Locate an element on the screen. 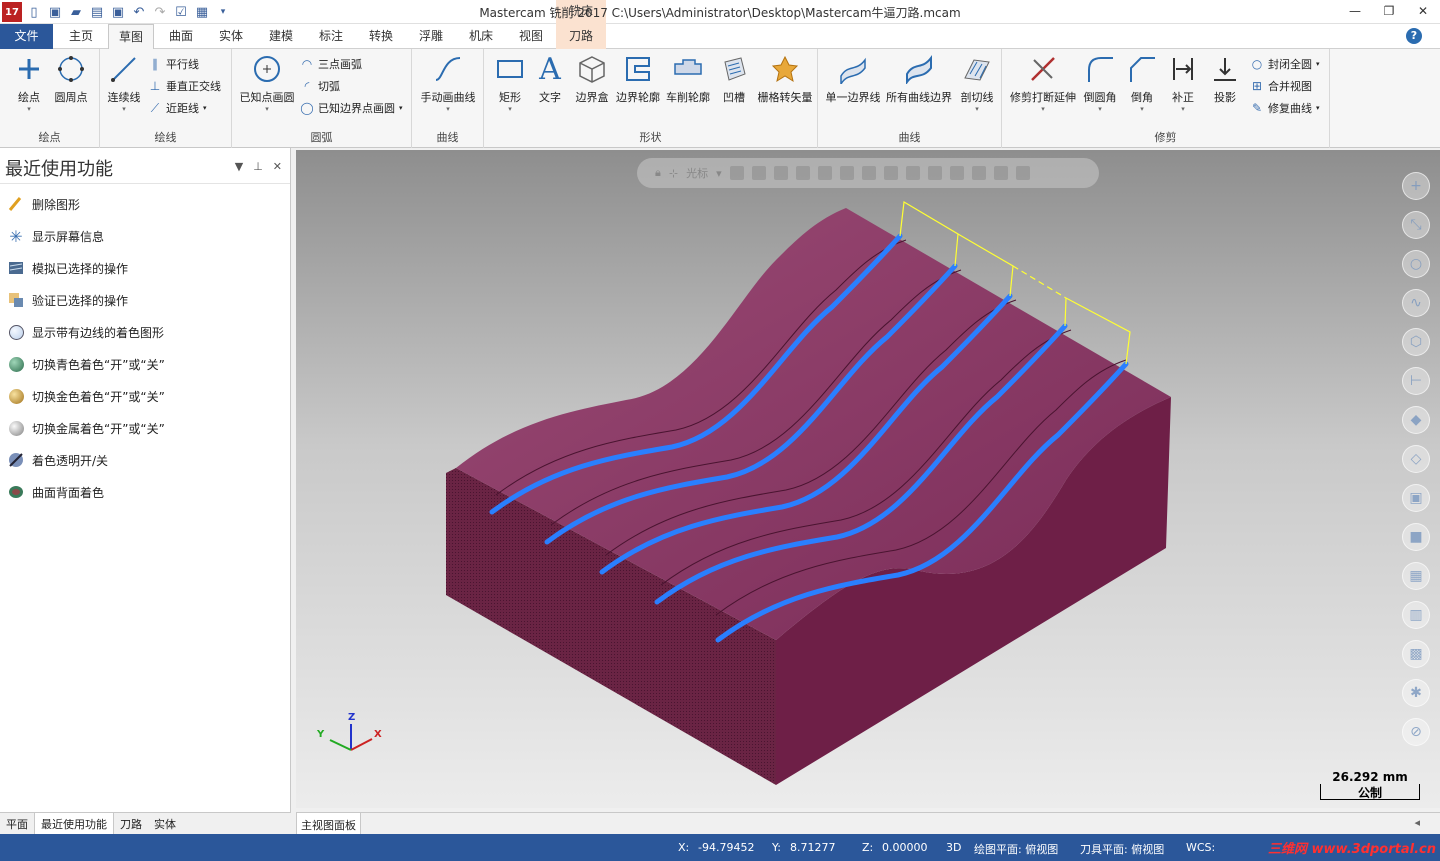 The width and height of the screenshot is (1440, 861). customize-qat-icon: ▾ is located at coordinates (223, 12).